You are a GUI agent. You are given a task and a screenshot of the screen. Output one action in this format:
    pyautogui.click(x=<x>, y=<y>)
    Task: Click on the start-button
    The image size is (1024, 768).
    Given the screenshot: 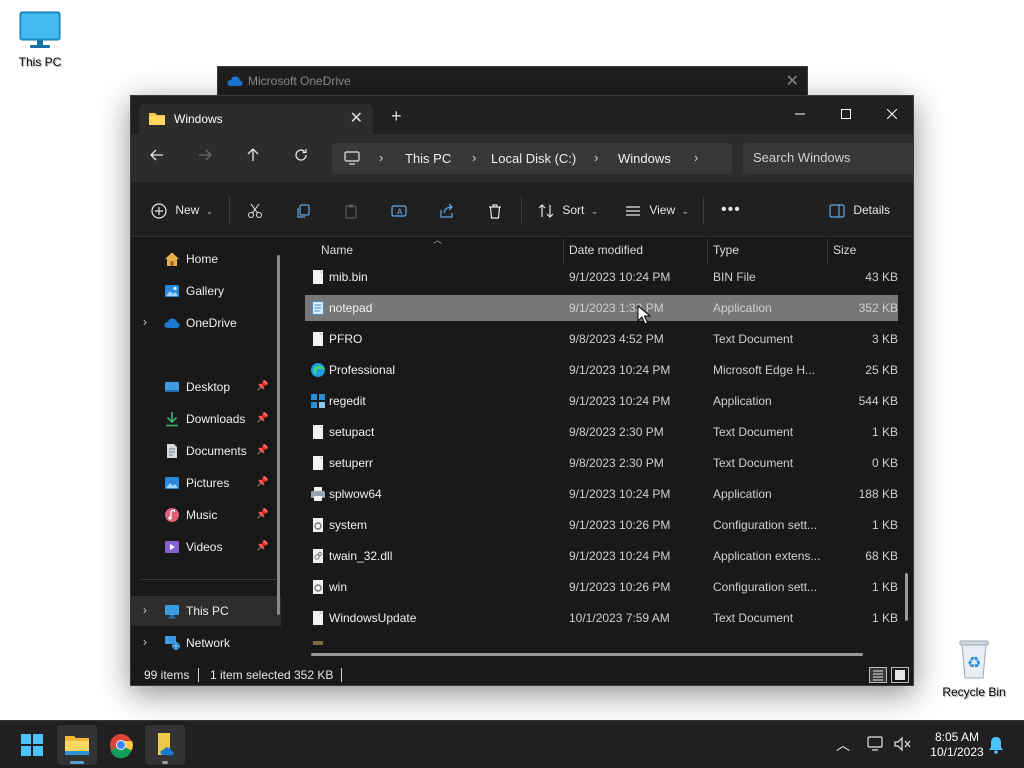 What is the action you would take?
    pyautogui.click(x=32, y=745)
    